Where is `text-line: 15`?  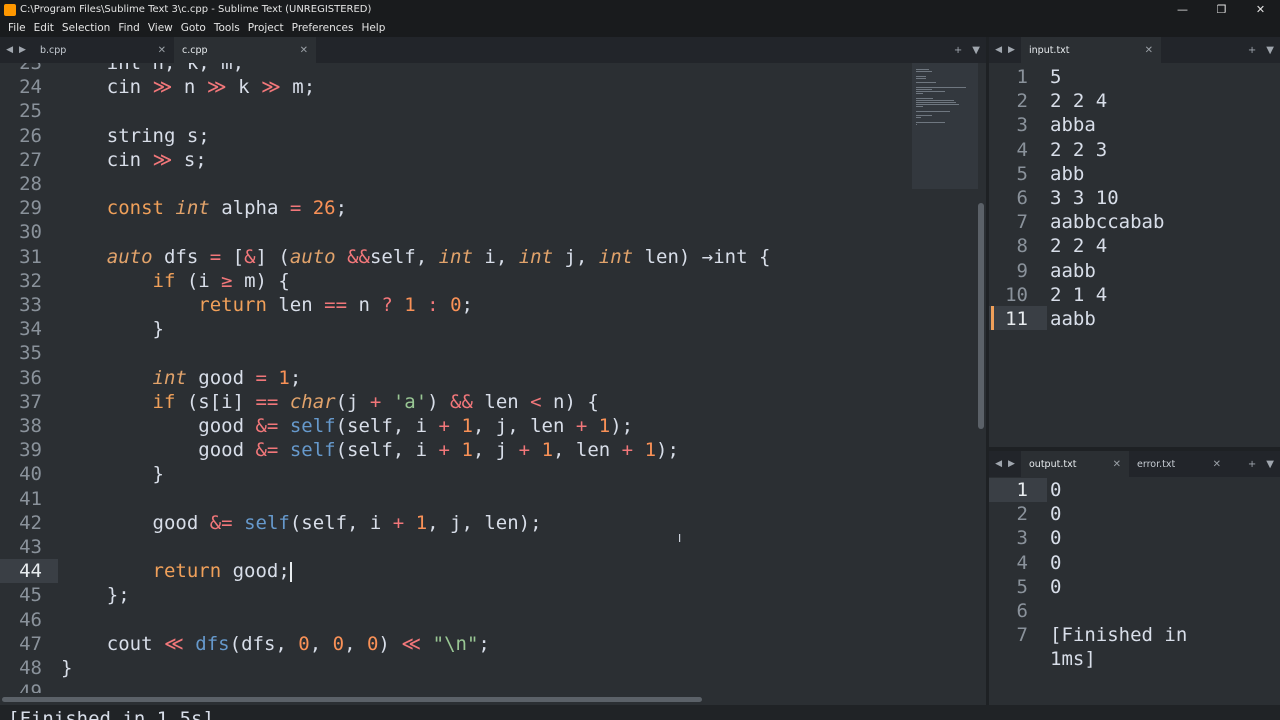
text-line: 15 is located at coordinates (1134, 77).